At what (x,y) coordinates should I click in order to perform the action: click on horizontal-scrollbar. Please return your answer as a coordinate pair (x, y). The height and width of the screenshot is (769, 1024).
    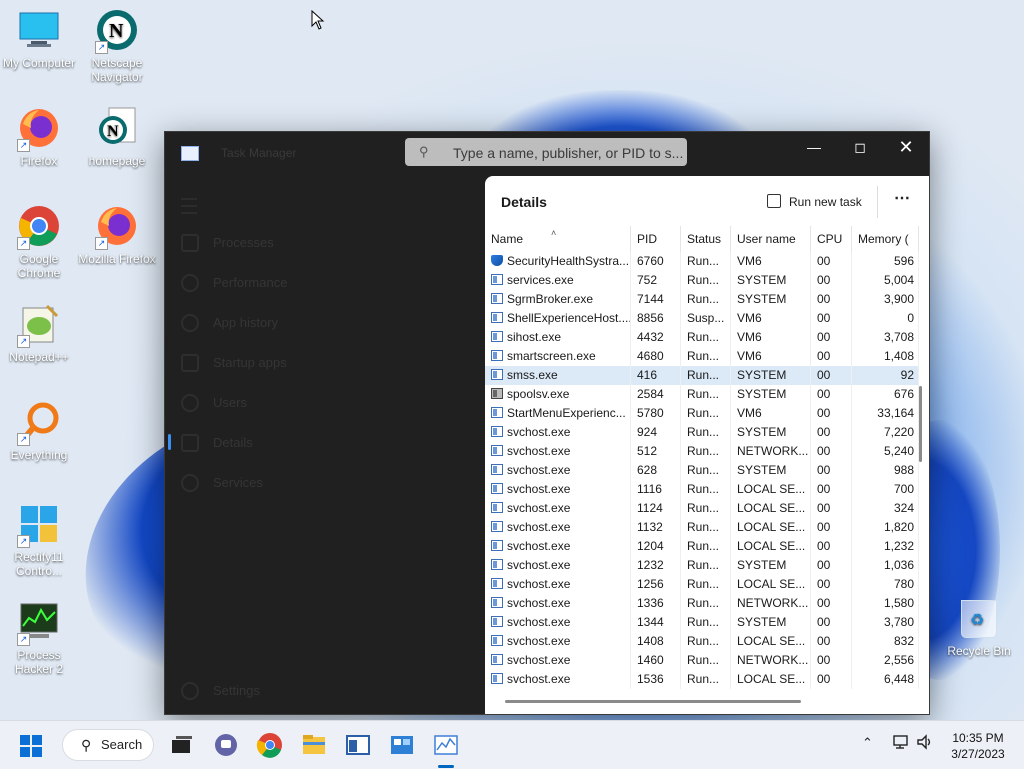
    Looking at the image, I should click on (653, 701).